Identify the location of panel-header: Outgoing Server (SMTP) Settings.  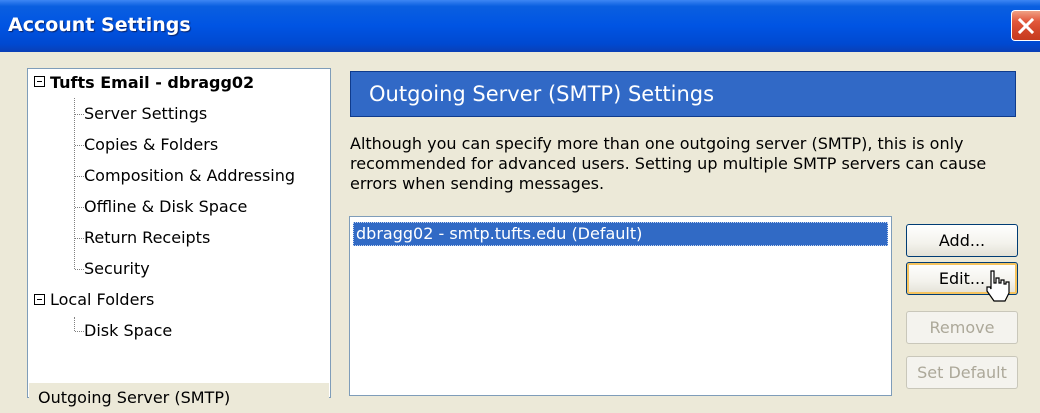
(683, 94).